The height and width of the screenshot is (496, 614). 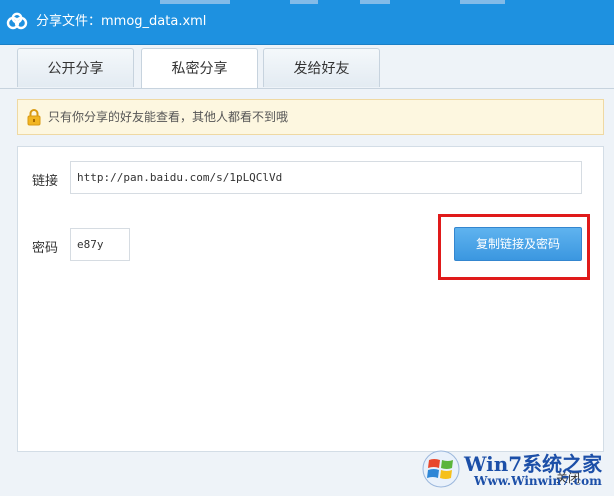 I want to click on copy-link-and-password-button: 复制链接及密码, so click(x=518, y=244).